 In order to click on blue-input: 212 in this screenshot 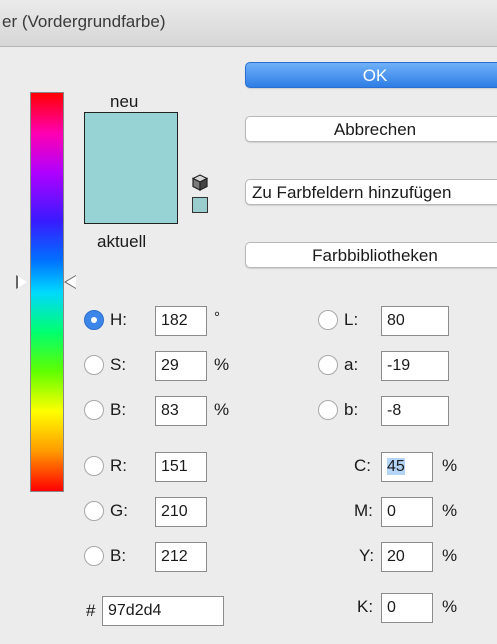, I will do `click(181, 557)`.